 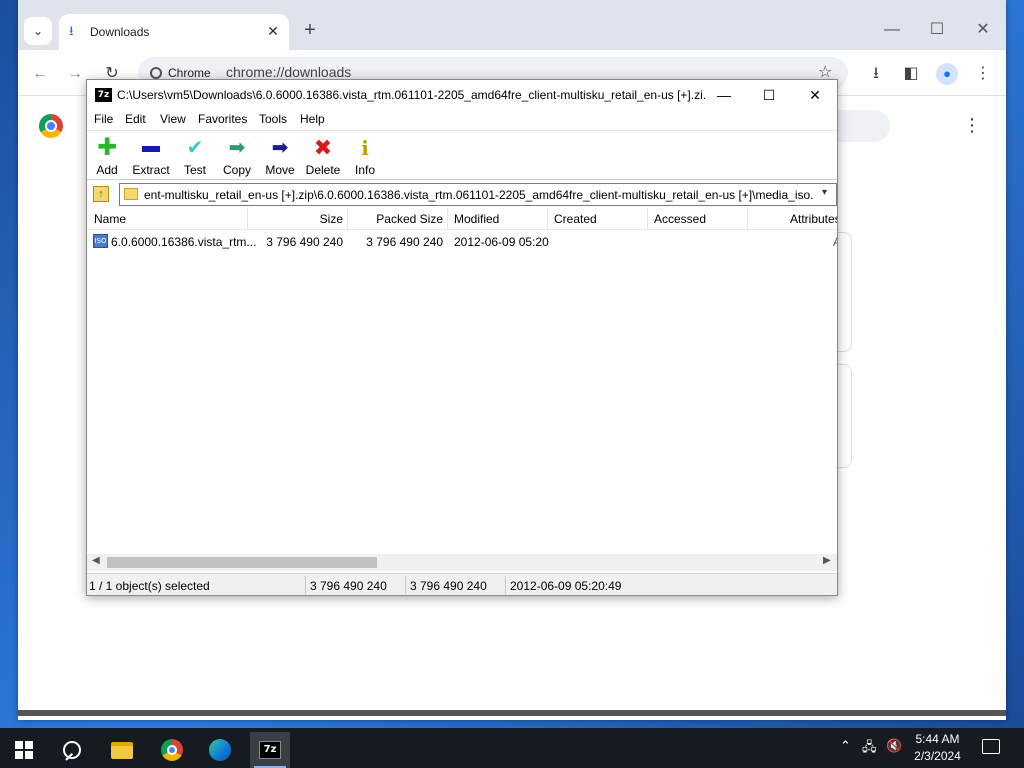 What do you see at coordinates (151, 157) in the screenshot?
I see `extract-button: Extract` at bounding box center [151, 157].